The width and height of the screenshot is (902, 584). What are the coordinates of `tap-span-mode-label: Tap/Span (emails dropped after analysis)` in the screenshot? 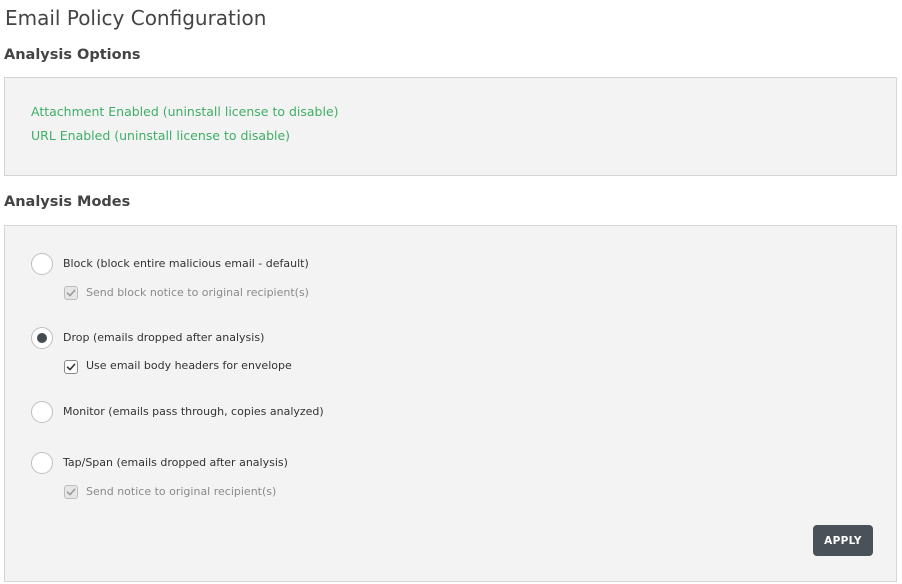 It's located at (175, 463).